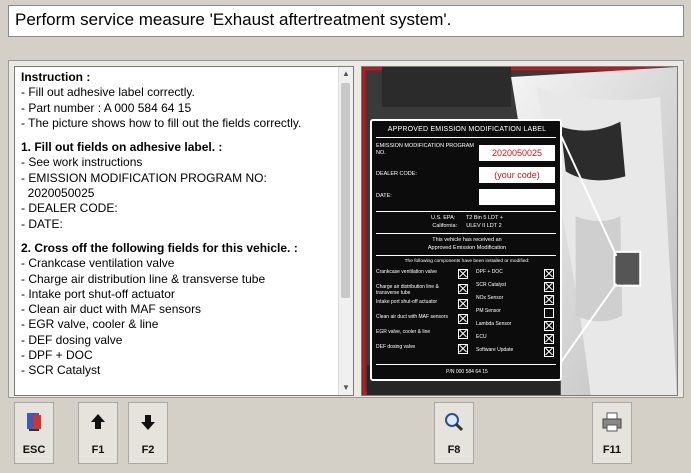  Describe the element at coordinates (346, 74) in the screenshot. I see `scroll-up-icon: ▲` at that location.